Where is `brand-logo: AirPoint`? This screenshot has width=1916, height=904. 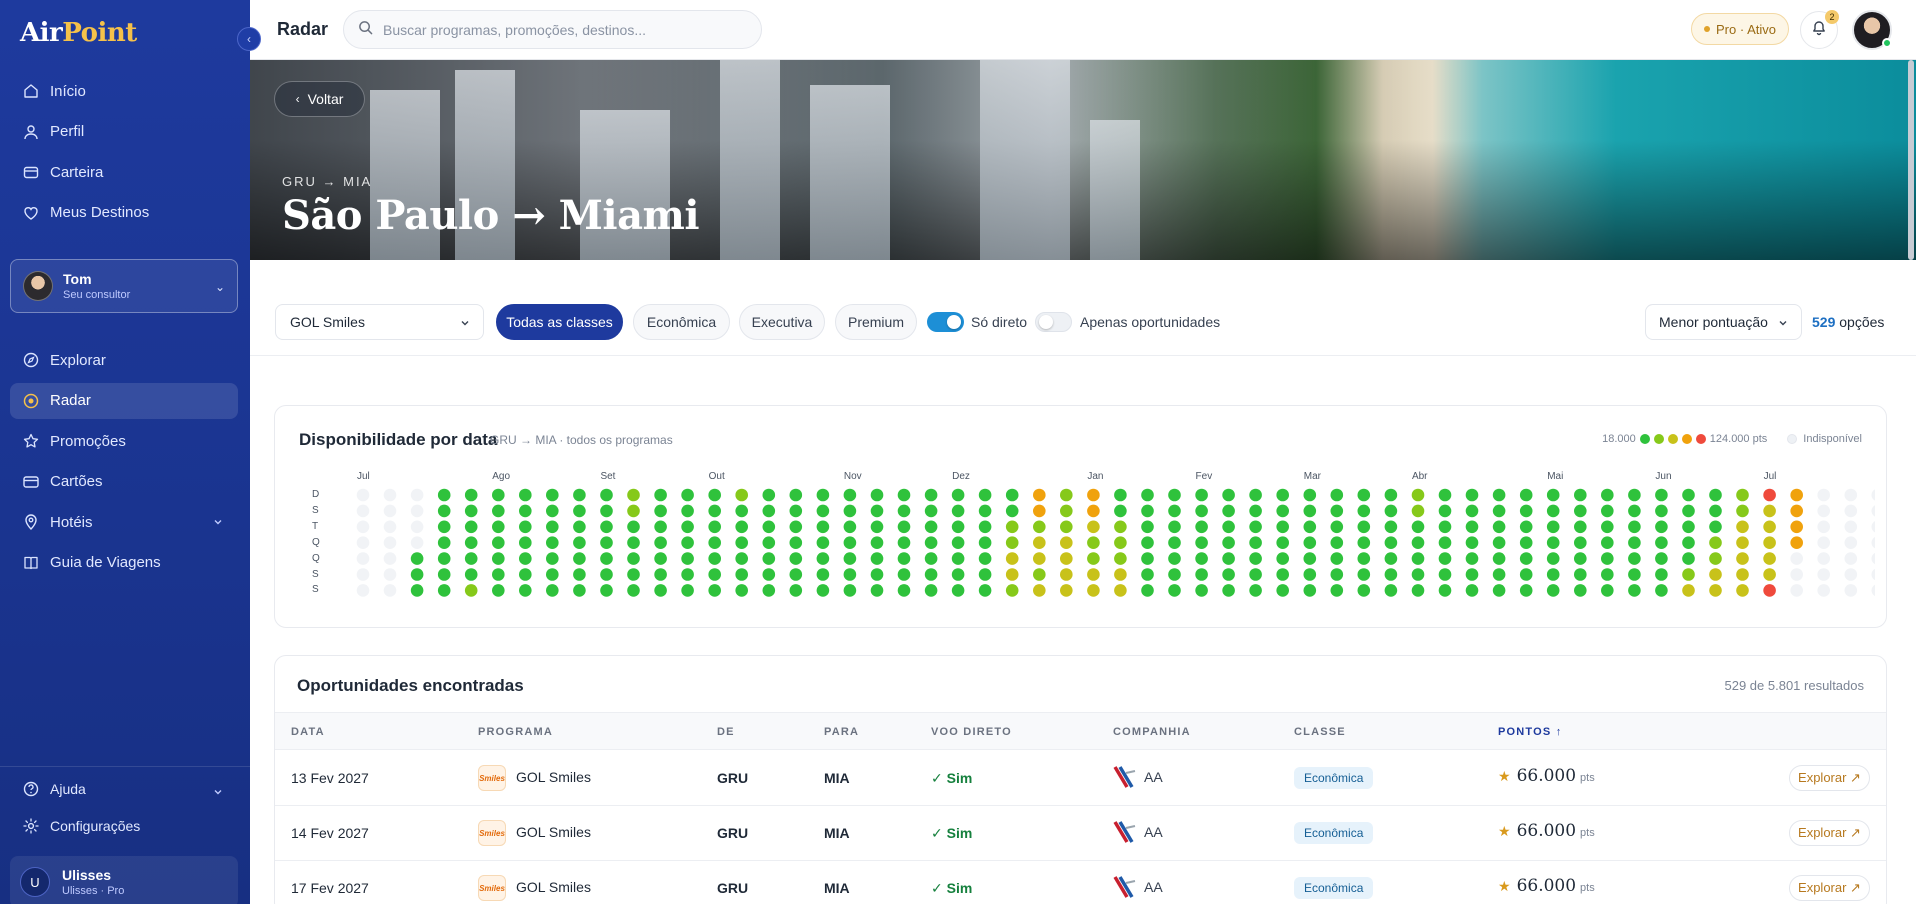 brand-logo: AirPoint is located at coordinates (78, 33).